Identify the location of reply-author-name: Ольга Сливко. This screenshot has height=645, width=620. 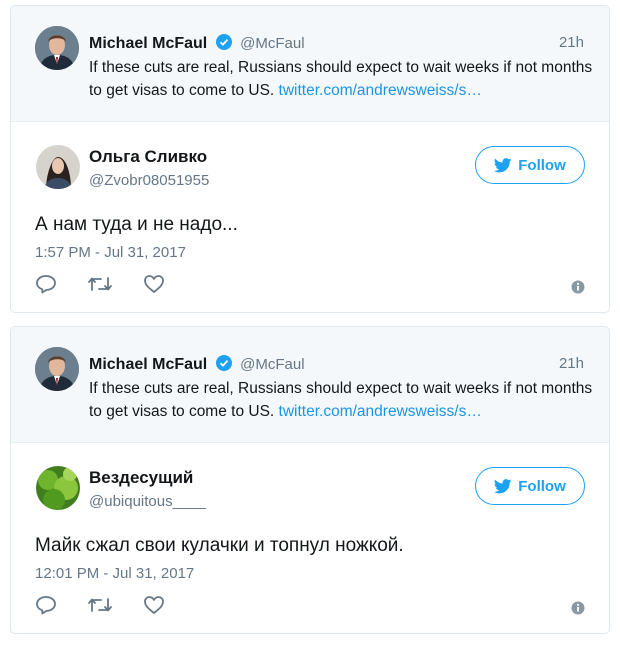
(148, 157).